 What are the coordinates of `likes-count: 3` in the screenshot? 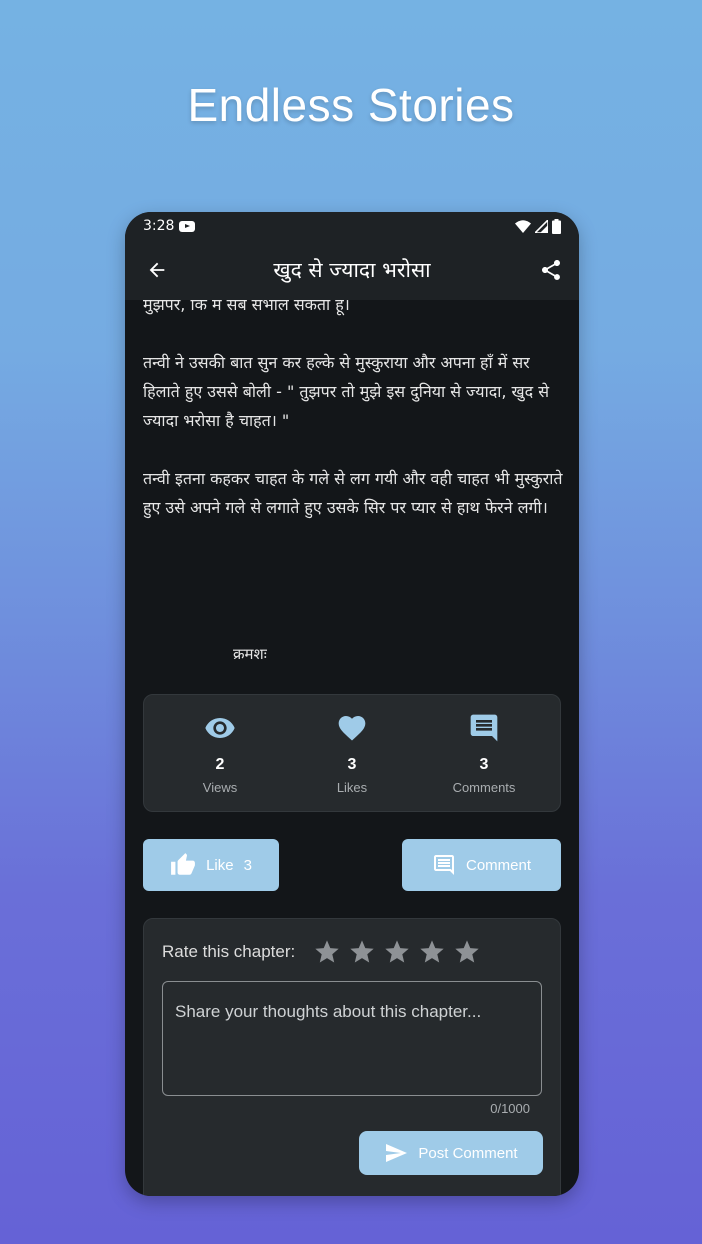 It's located at (352, 764).